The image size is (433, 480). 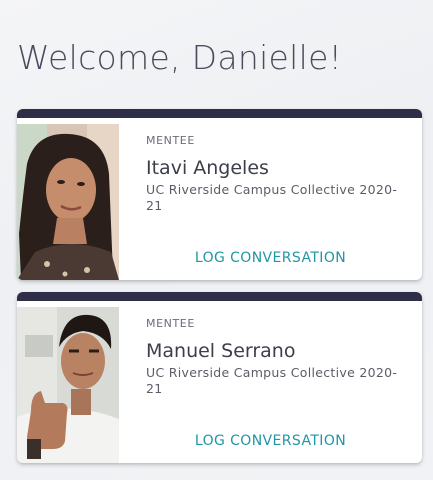 I want to click on welcome-heading: Welcome, Danielle!, so click(x=180, y=57).